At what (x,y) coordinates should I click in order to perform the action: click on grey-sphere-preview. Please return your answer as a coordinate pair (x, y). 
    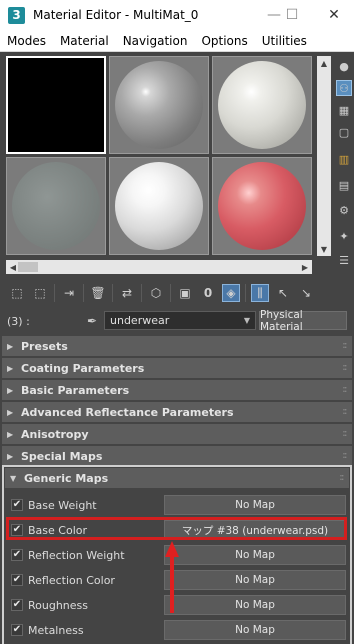
    Looking at the image, I should click on (159, 105).